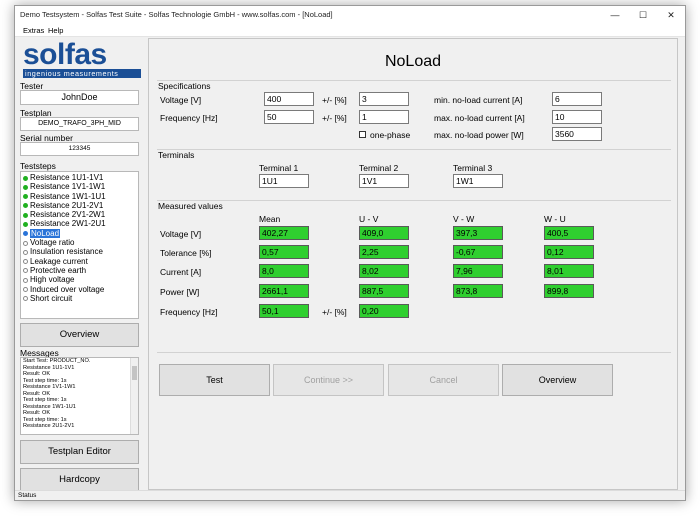 Image resolution: width=700 pixels, height=522 pixels. Describe the element at coordinates (82, 73) in the screenshot. I see `logo-tagline: ingenious measurements` at that location.